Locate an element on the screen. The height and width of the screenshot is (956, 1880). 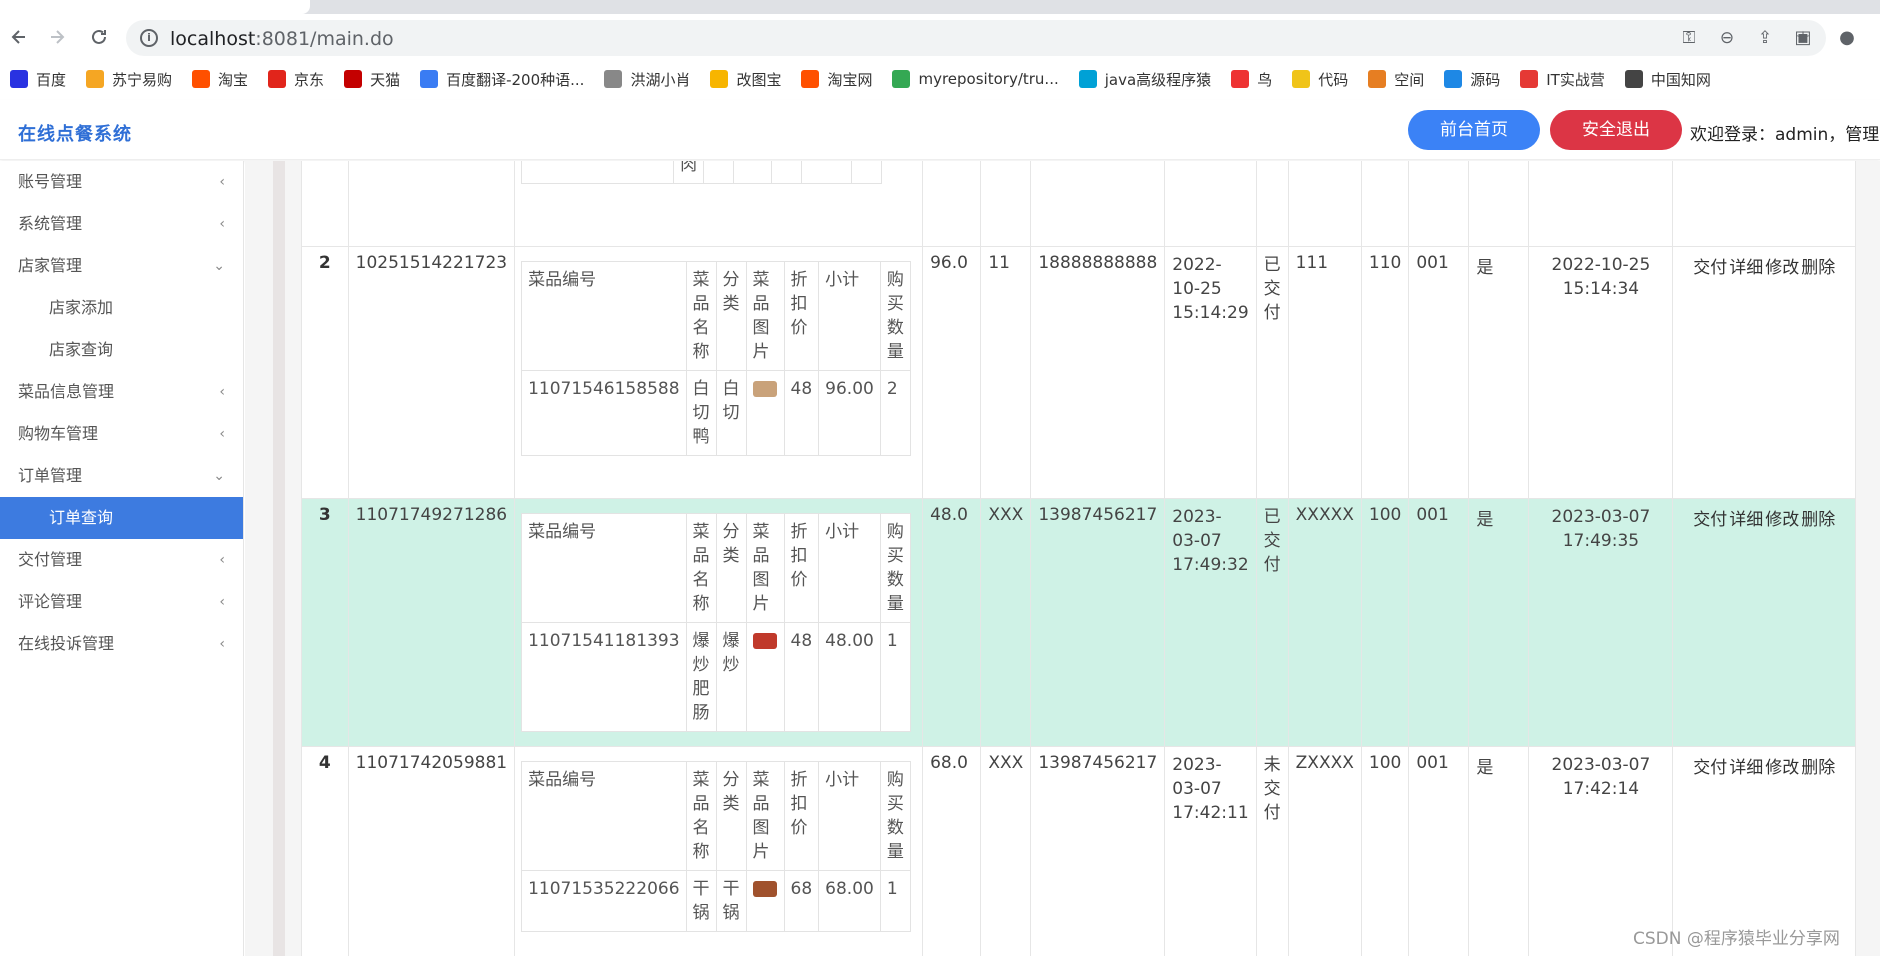
side-panel-icon: ▣ is located at coordinates (1803, 37).